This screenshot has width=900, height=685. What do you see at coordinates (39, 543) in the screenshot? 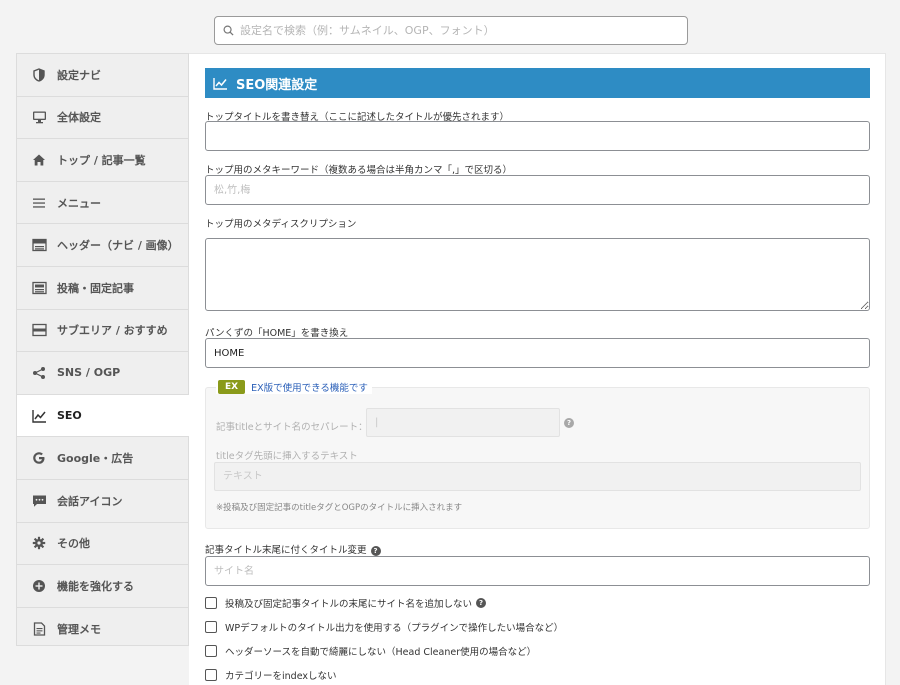
I see `gear-icon` at bounding box center [39, 543].